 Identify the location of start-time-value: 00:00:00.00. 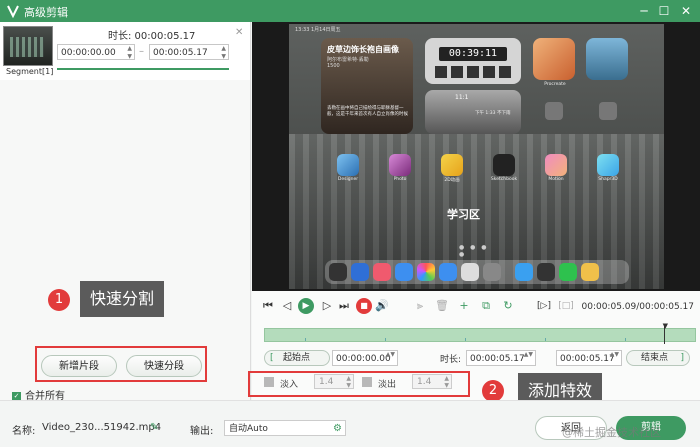
(363, 359).